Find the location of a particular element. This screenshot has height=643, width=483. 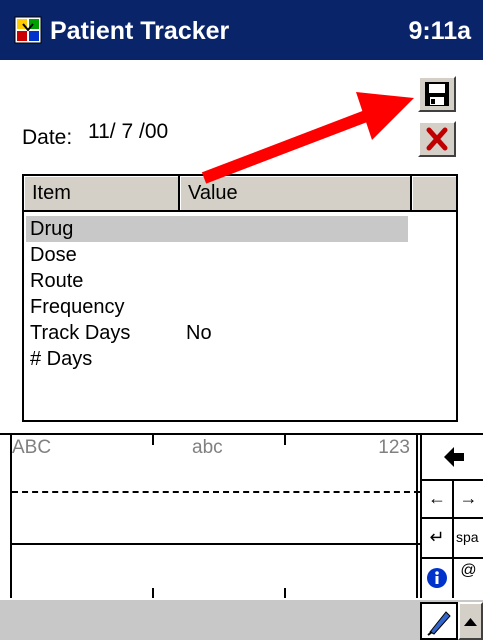

arrow-left-icon: ← is located at coordinates (437, 498).